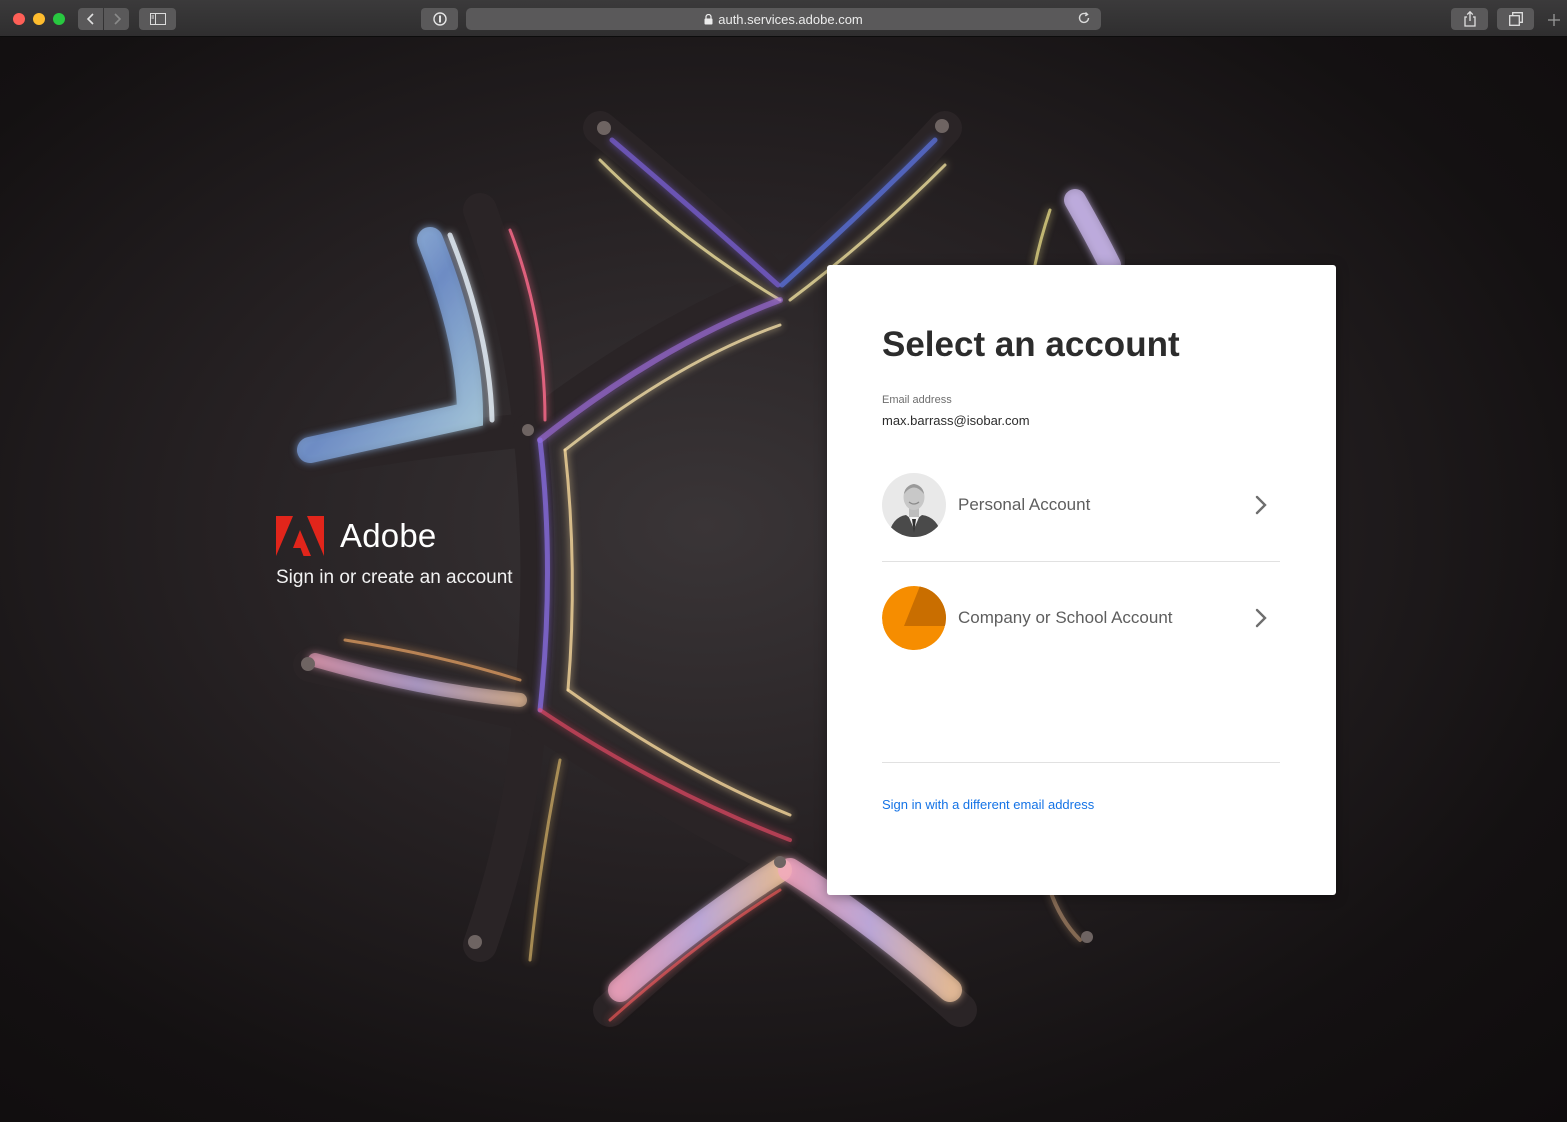  Describe the element at coordinates (59, 19) in the screenshot. I see `zoom-window-button` at that location.